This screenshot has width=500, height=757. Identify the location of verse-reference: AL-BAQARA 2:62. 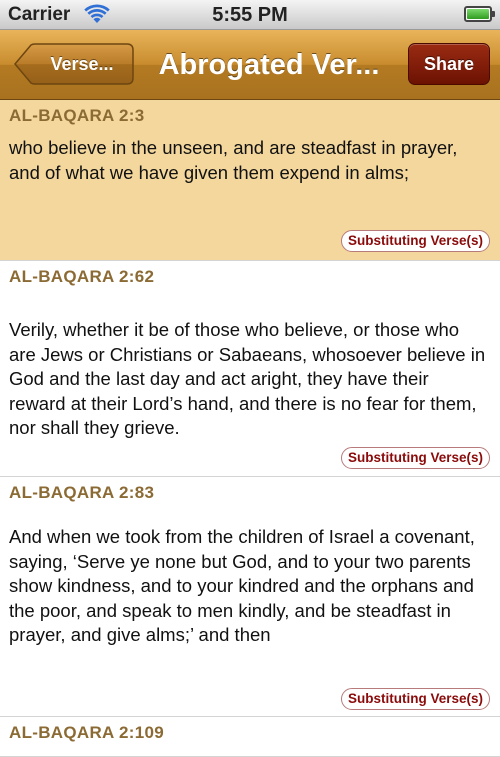
(82, 276).